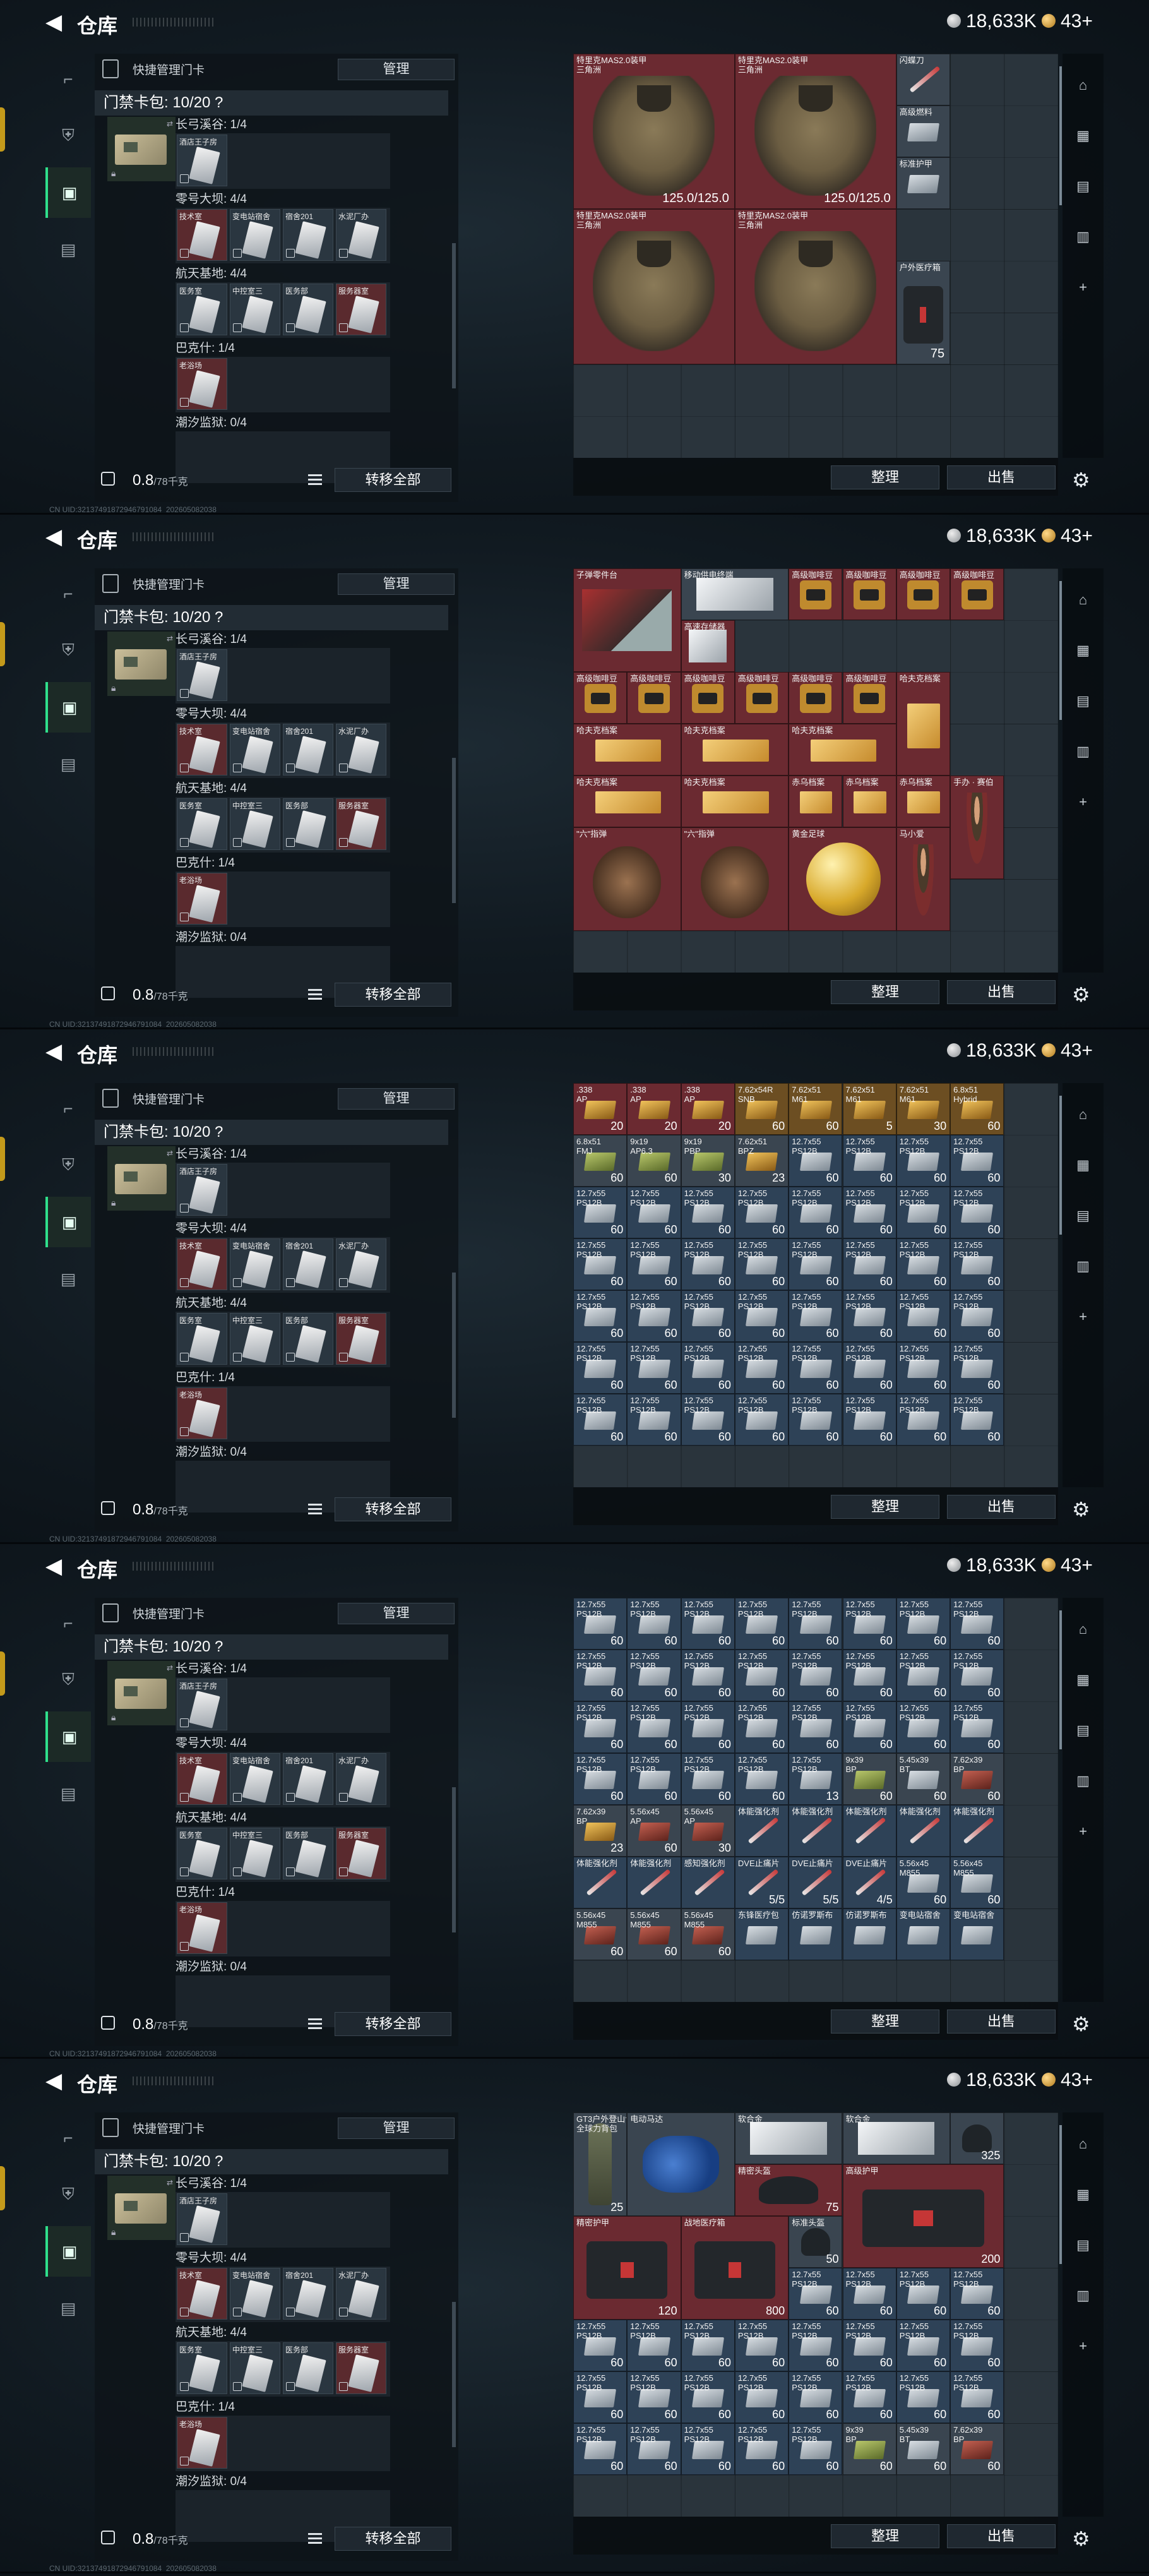 This screenshot has width=1149, height=2576. I want to click on stash-item: 高级燃料, so click(924, 131).